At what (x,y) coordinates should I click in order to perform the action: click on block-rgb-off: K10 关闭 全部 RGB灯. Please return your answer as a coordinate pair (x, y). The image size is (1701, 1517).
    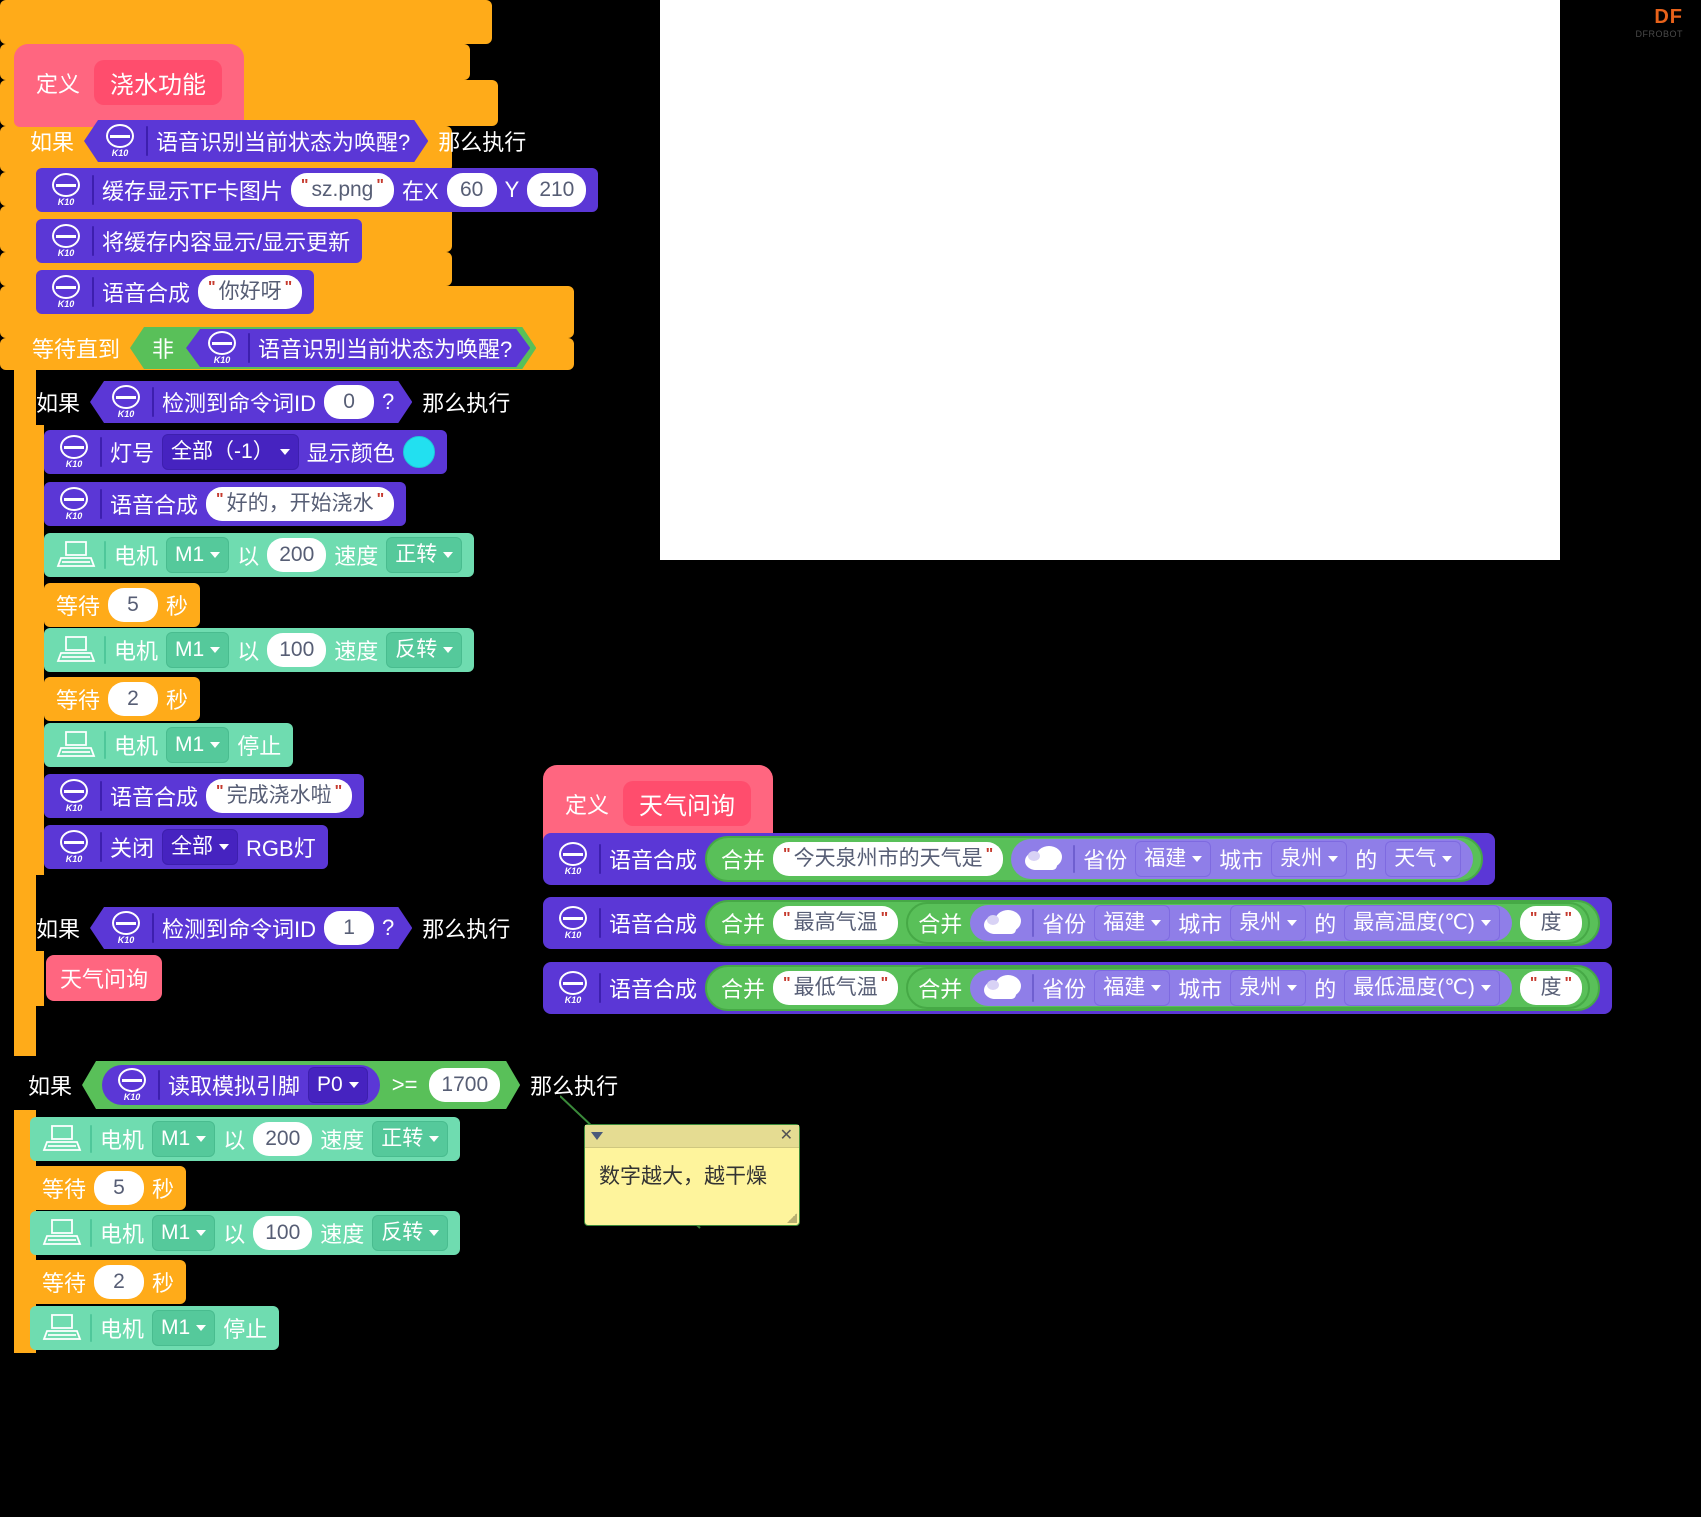
    Looking at the image, I should click on (186, 847).